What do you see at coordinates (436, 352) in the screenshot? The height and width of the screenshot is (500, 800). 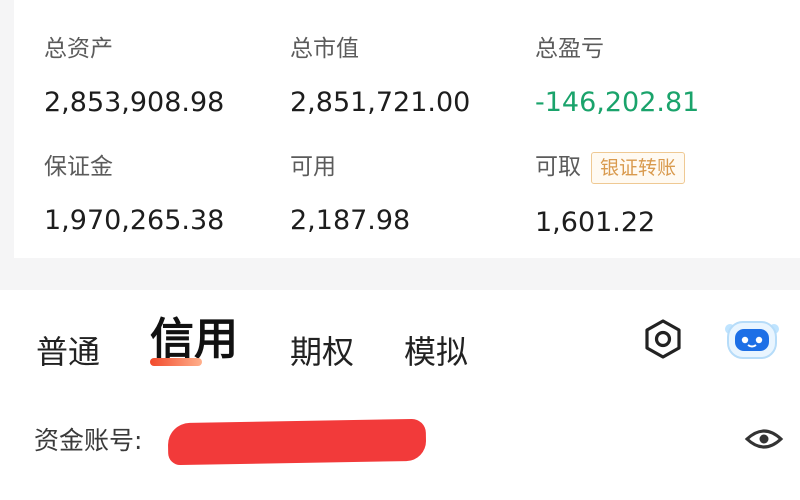 I see `tab-simulated: 模拟` at bounding box center [436, 352].